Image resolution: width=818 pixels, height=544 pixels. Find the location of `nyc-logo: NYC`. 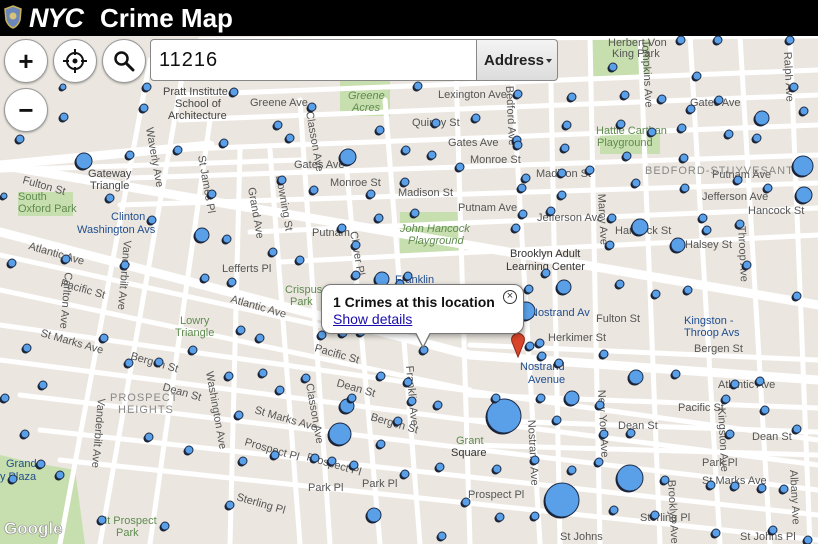

nyc-logo: NYC is located at coordinates (56, 18).